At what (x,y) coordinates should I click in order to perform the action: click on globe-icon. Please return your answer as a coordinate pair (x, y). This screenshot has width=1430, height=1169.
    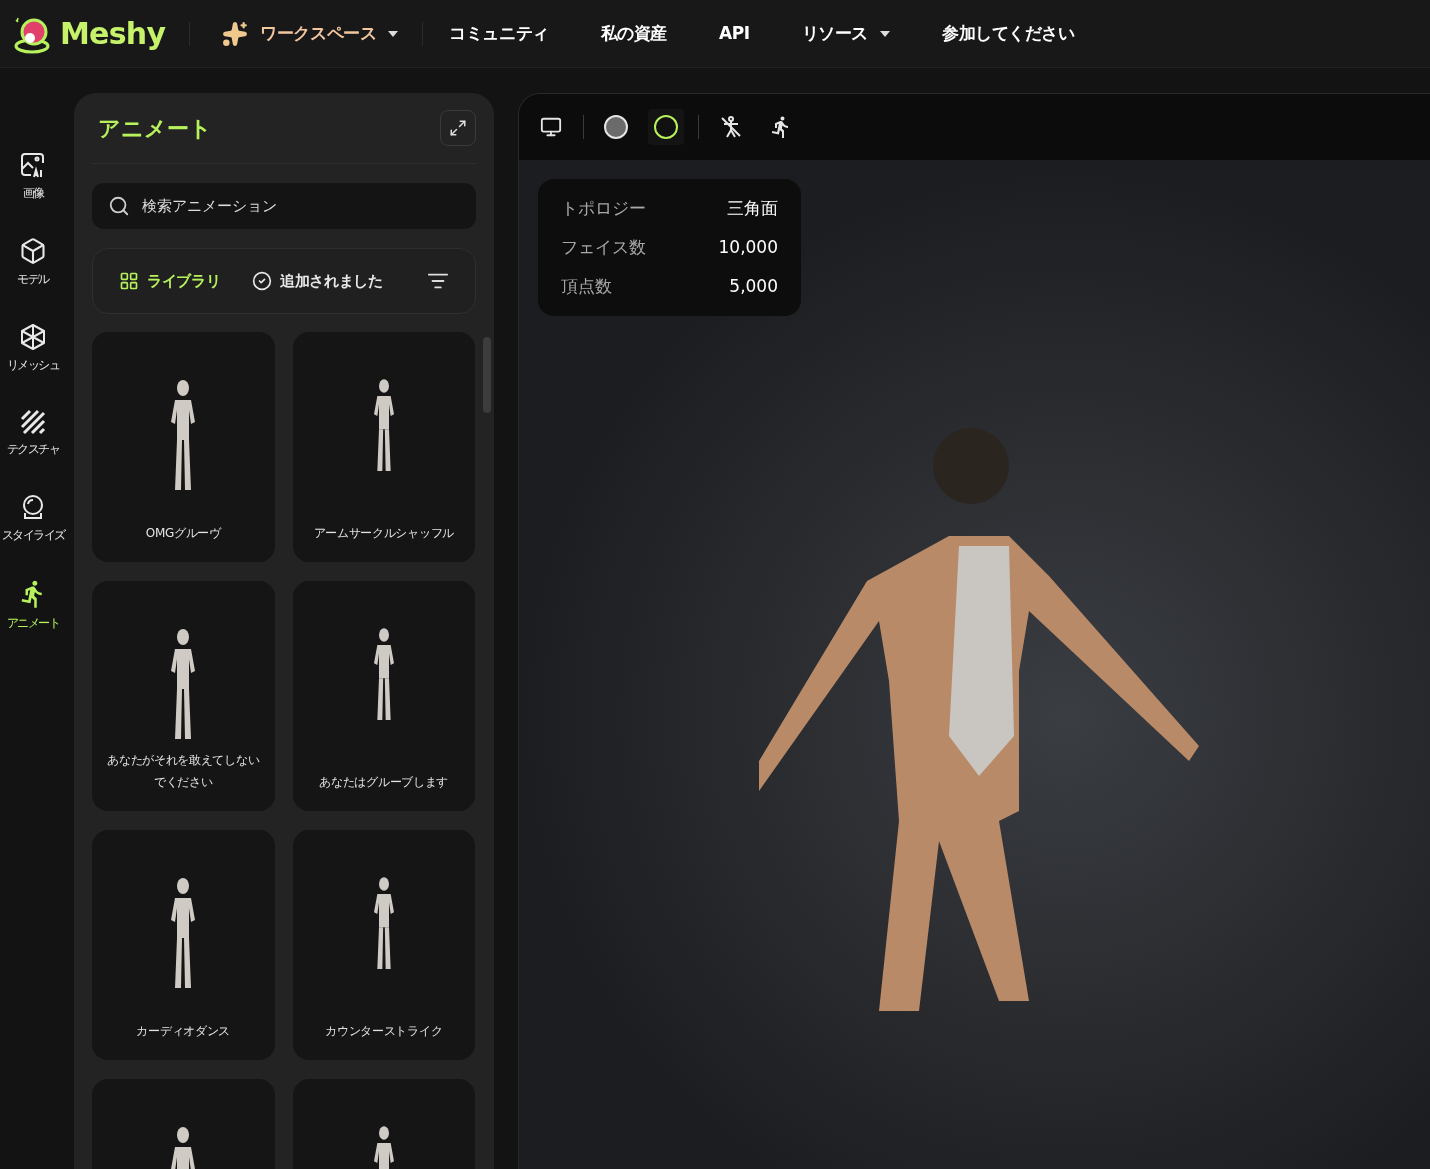
    Looking at the image, I should click on (33, 507).